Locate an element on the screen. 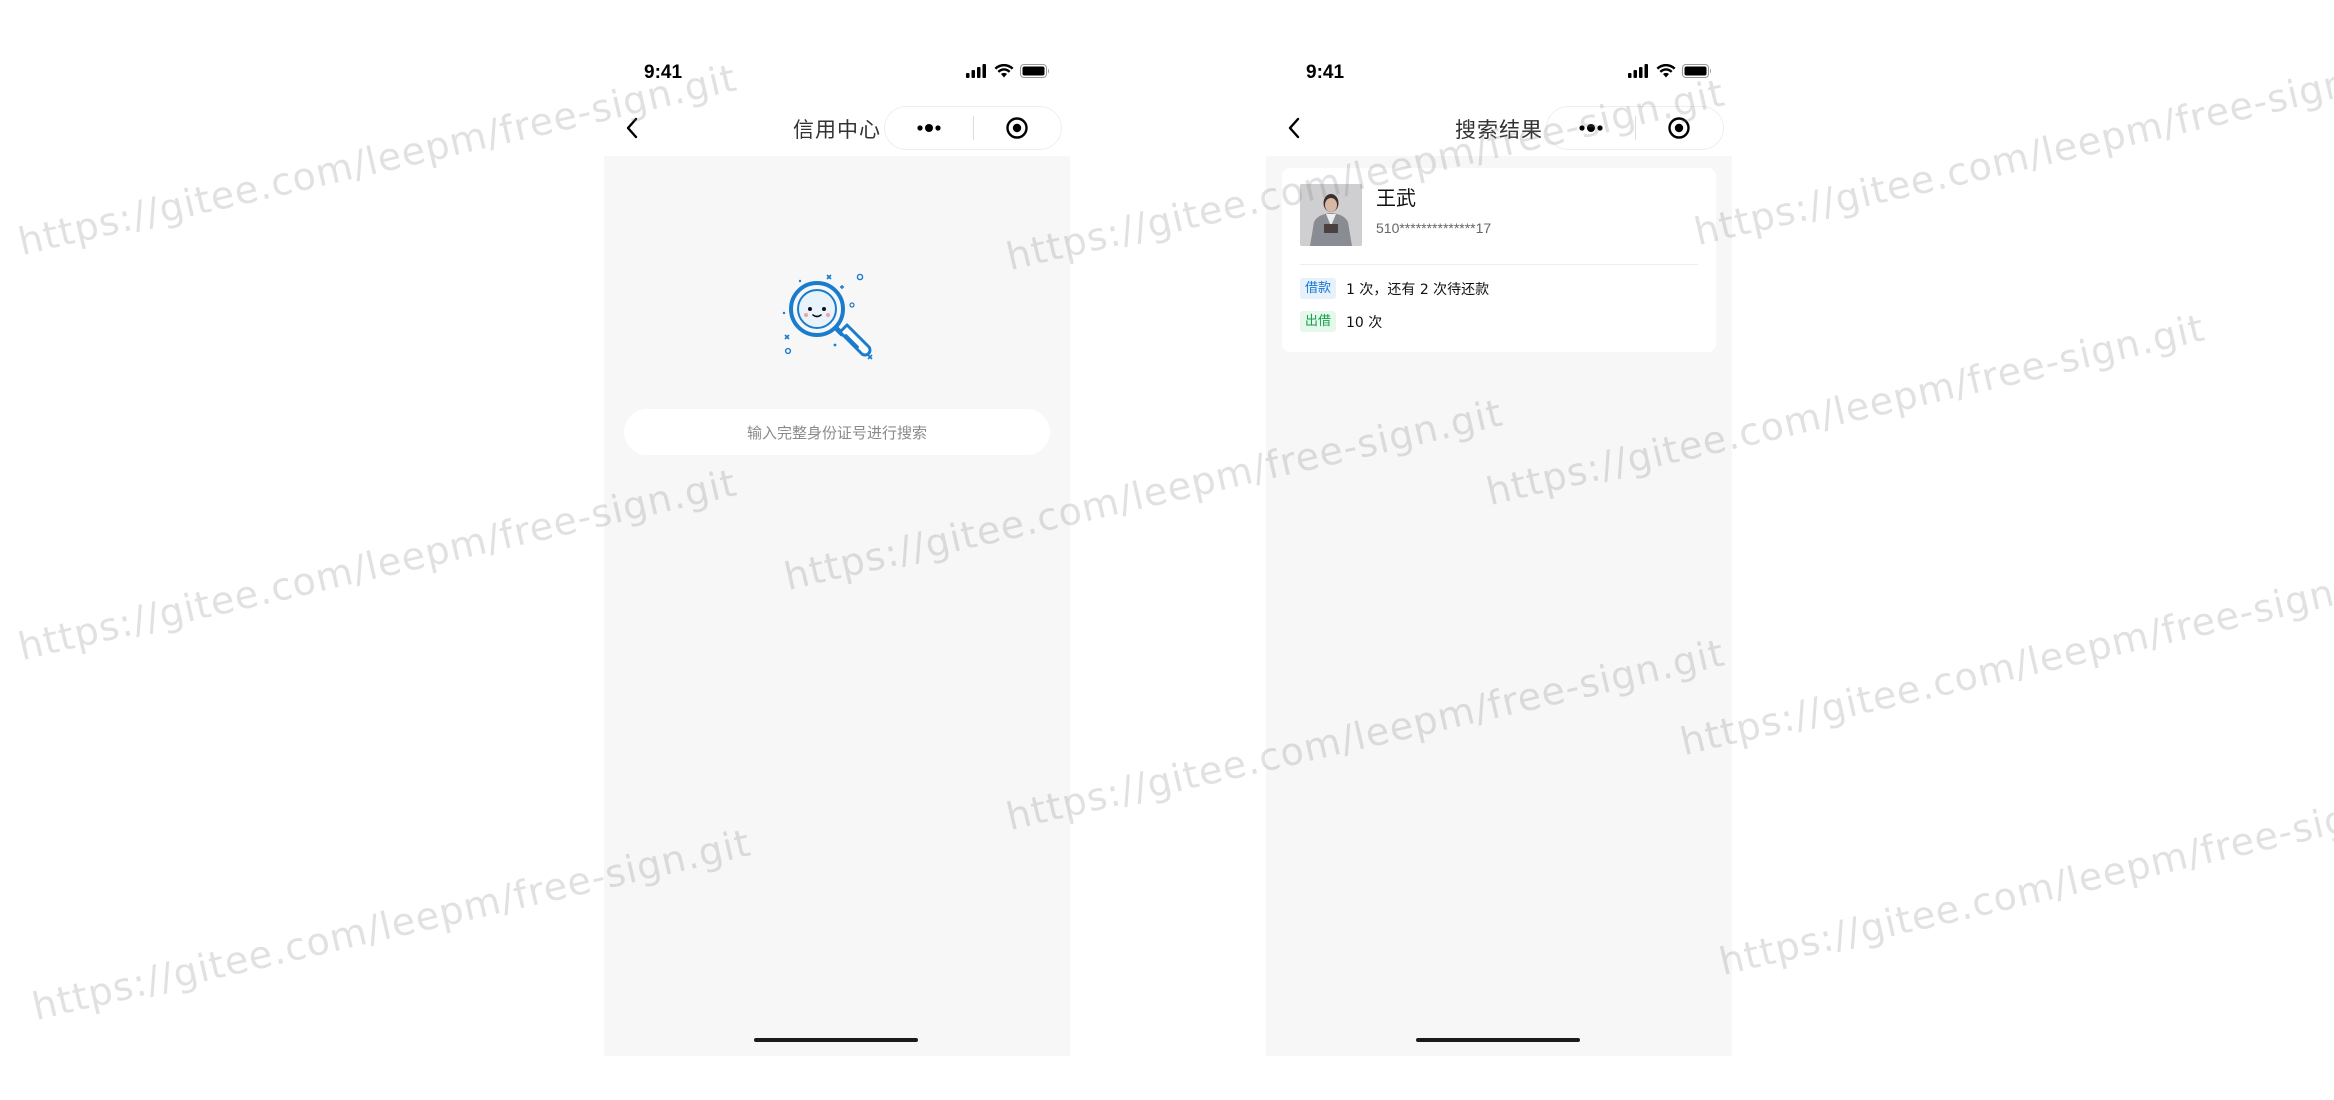 Image resolution: width=2334 pixels, height=1100 pixels. lend-tag: 出借 is located at coordinates (1318, 321).